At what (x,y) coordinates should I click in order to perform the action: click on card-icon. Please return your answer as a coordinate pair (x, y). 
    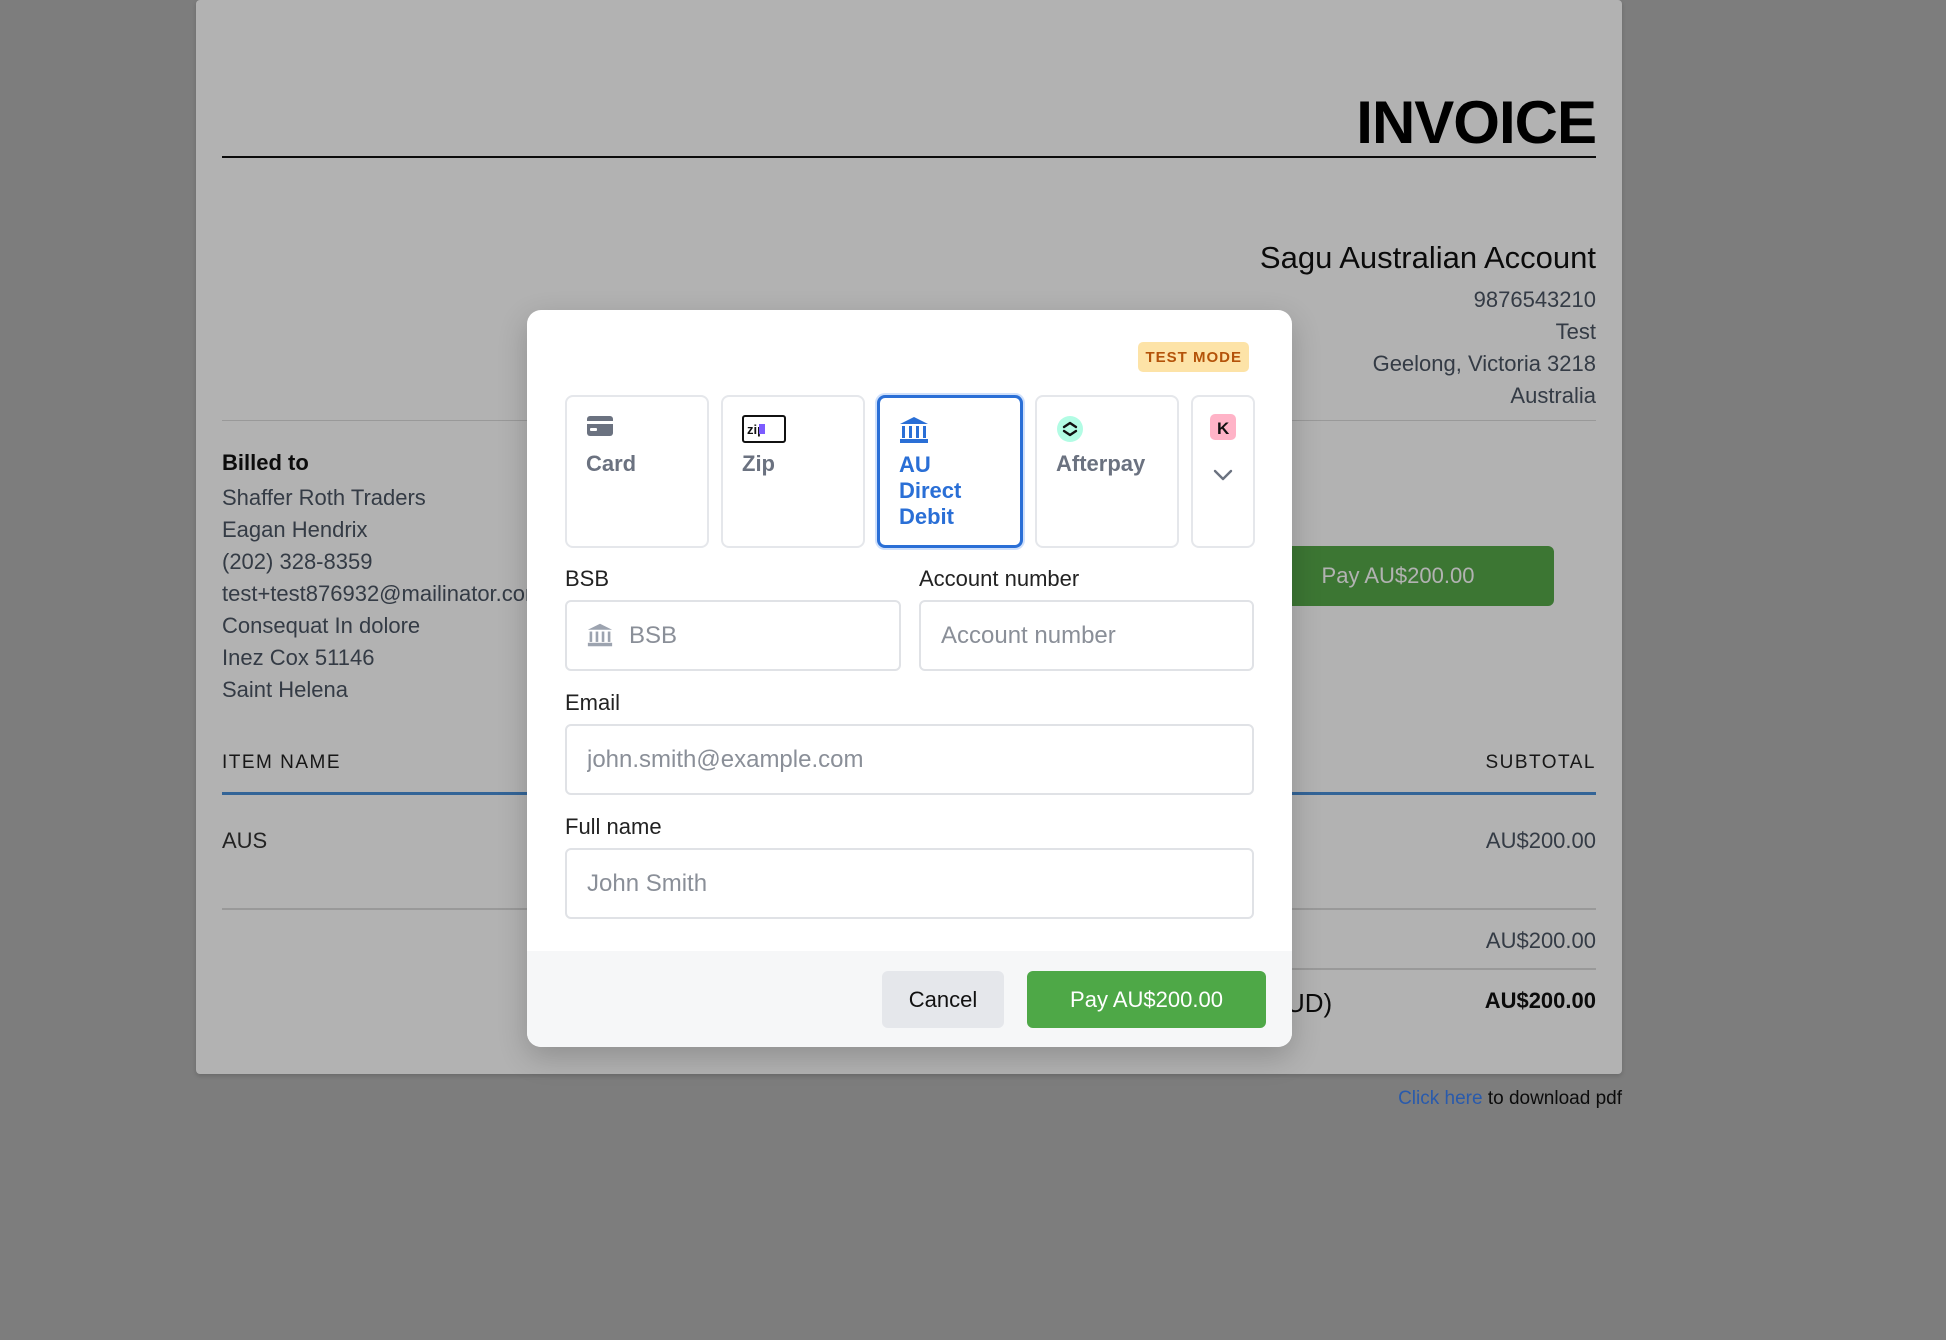
    Looking at the image, I should click on (646, 430).